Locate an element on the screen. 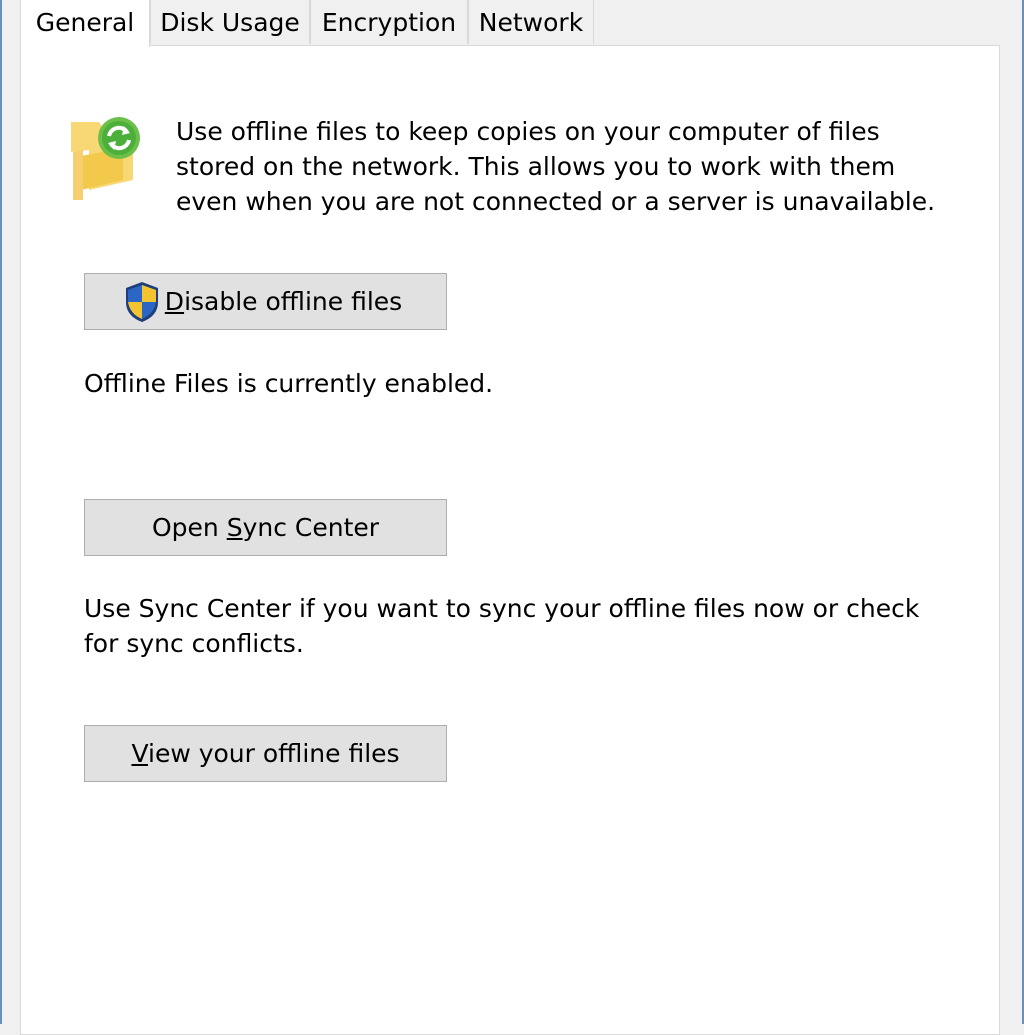 This screenshot has height=1035, width=1024. tab-disk-usage: Disk Usage is located at coordinates (230, 22).